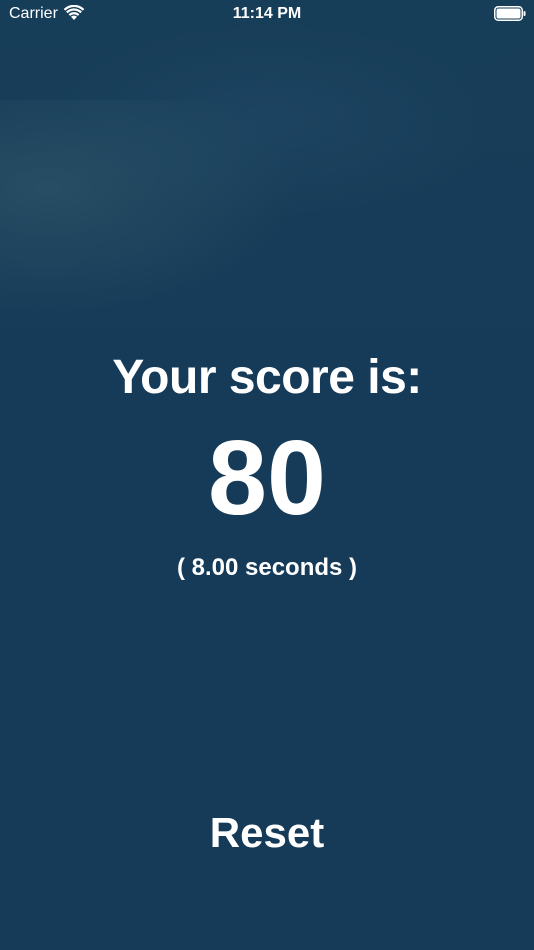  What do you see at coordinates (267, 377) in the screenshot?
I see `score-heading: Your score is:` at bounding box center [267, 377].